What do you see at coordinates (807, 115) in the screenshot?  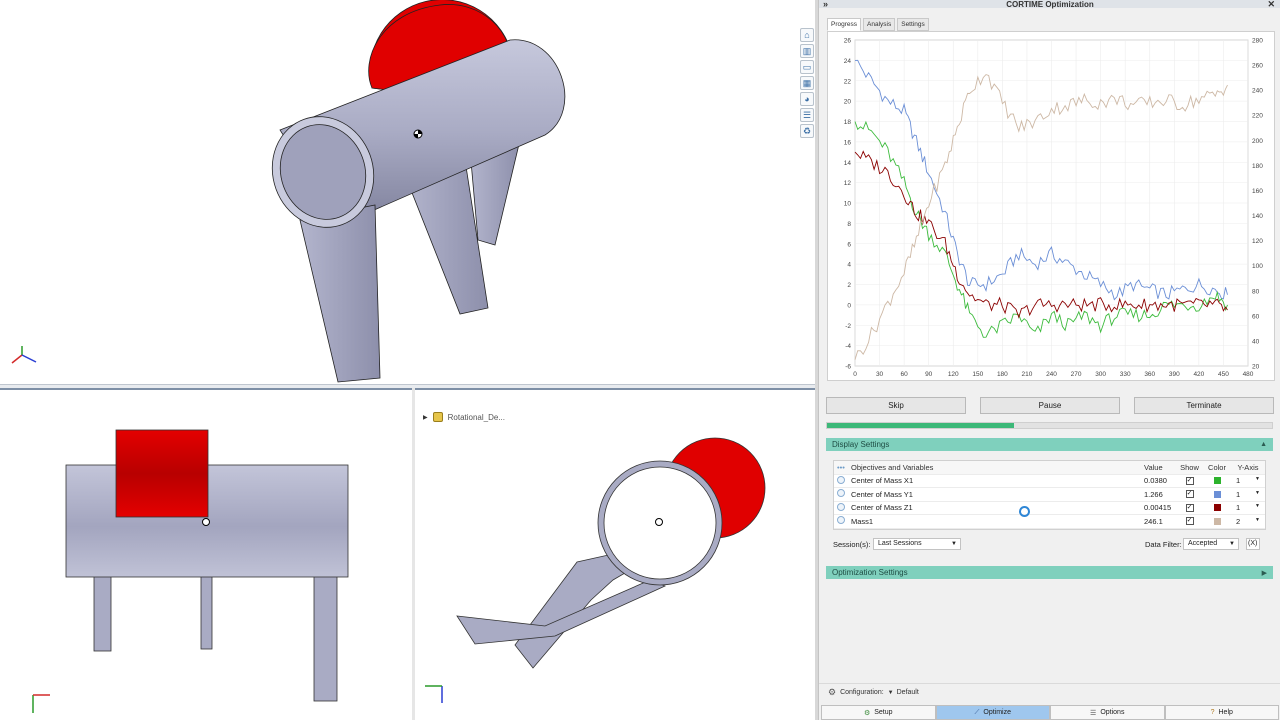 I see `list-icon: ☰` at bounding box center [807, 115].